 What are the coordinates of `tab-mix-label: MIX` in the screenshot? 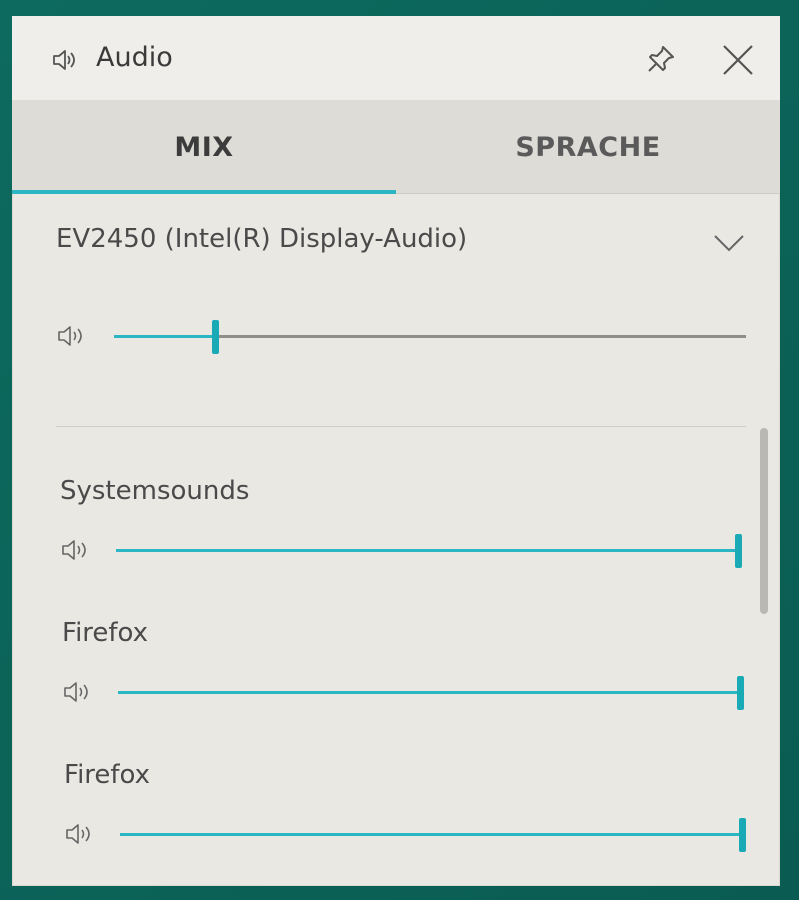 It's located at (204, 147).